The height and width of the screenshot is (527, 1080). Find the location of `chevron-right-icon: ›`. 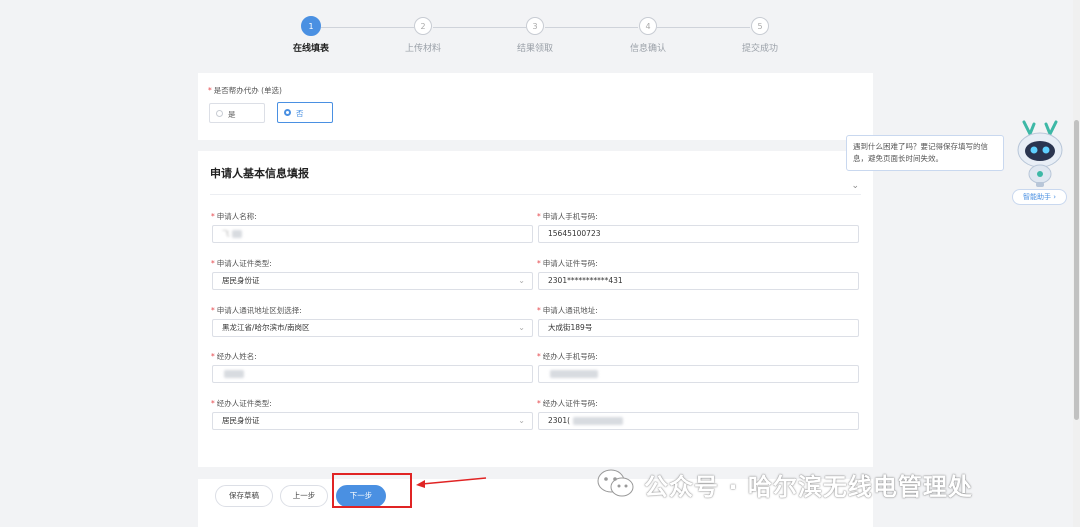

chevron-right-icon: › is located at coordinates (1055, 197).